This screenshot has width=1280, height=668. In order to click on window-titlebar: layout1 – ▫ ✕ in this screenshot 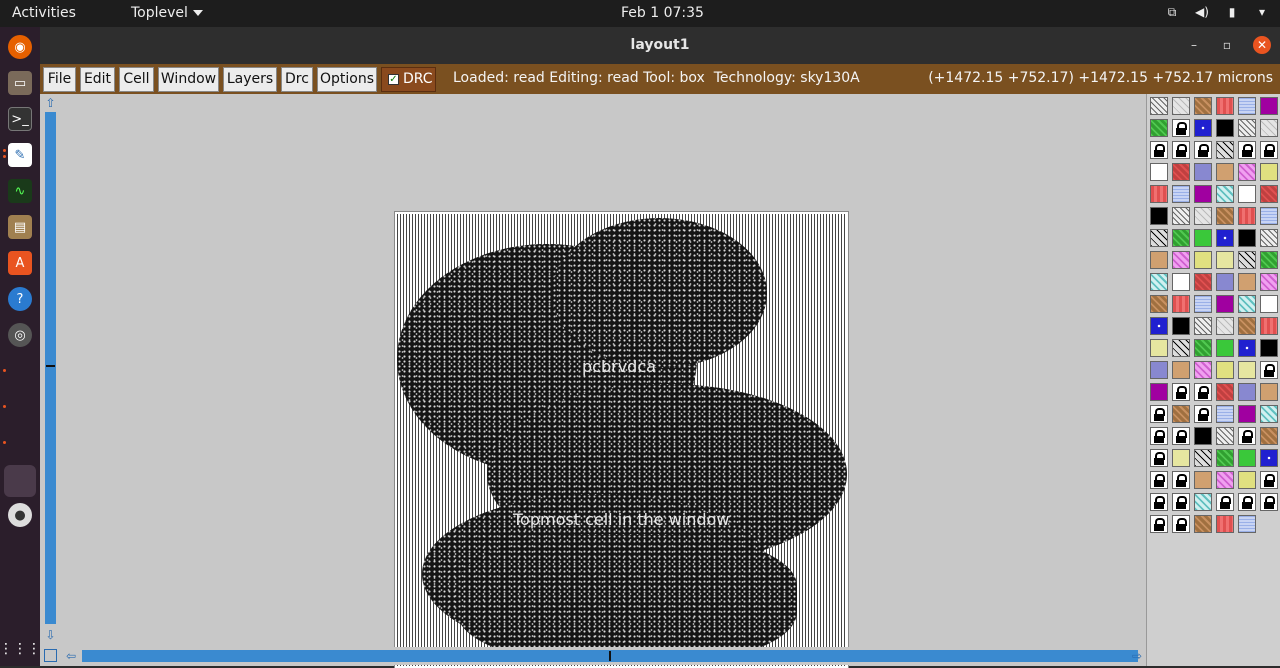, I will do `click(660, 45)`.